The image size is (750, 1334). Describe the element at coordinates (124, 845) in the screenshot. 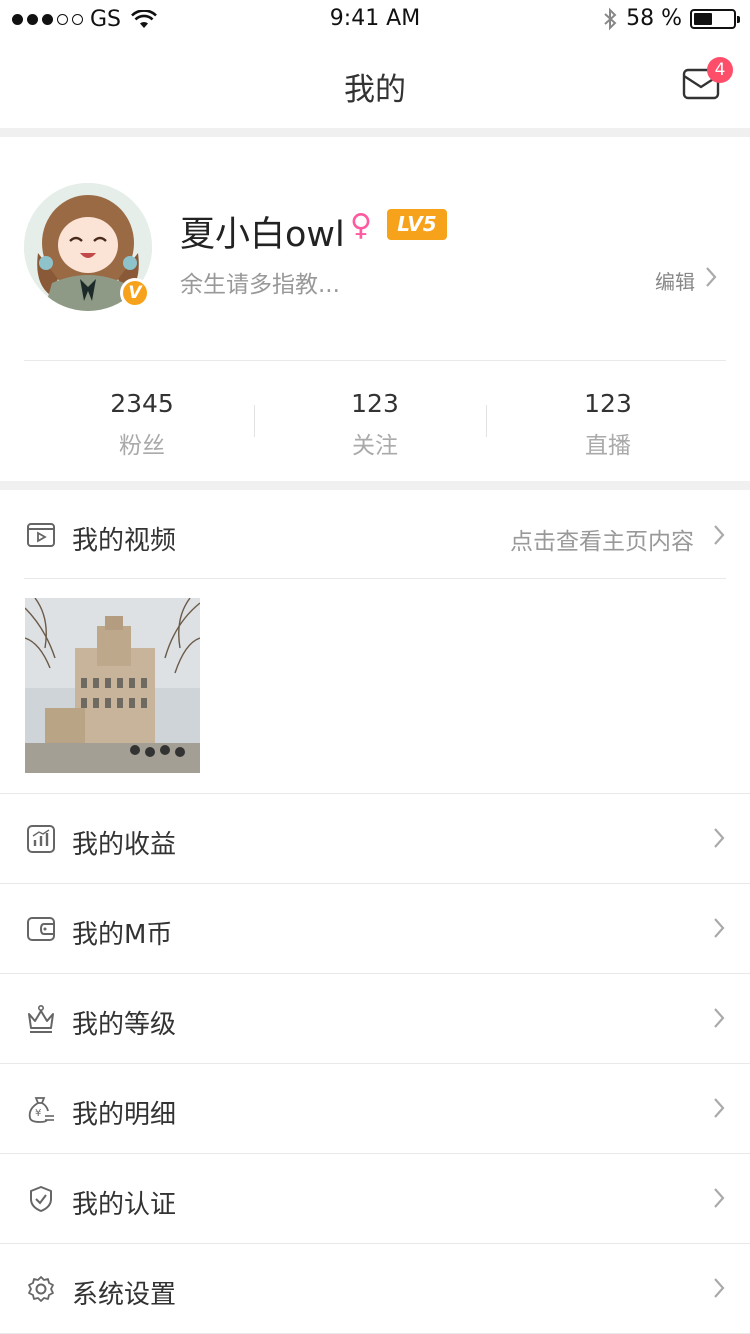

I see `menu-label: 我的收益` at that location.